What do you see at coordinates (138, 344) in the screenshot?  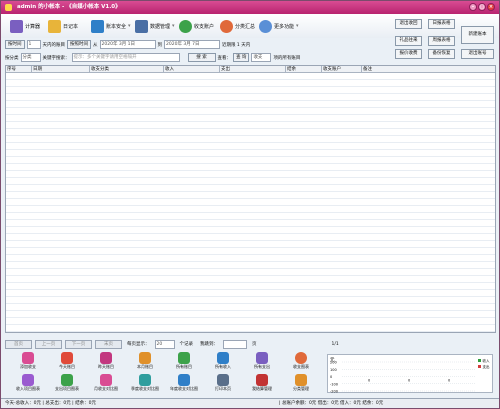 I see `per-page-label: 每页显示：` at bounding box center [138, 344].